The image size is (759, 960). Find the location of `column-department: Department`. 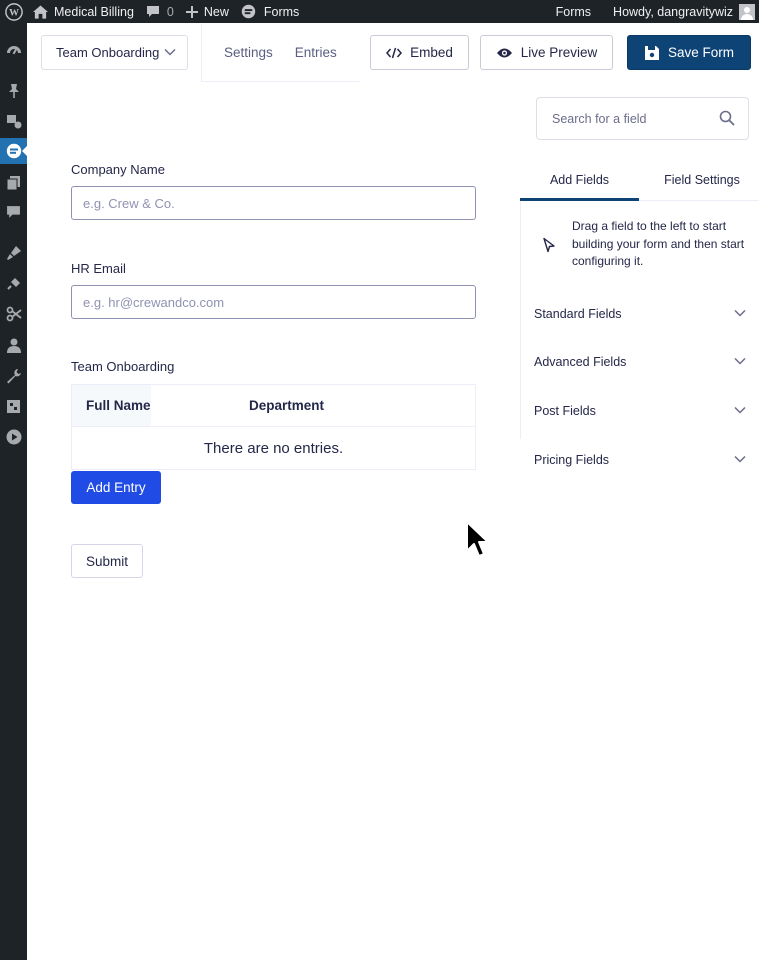

column-department: Department is located at coordinates (287, 405).